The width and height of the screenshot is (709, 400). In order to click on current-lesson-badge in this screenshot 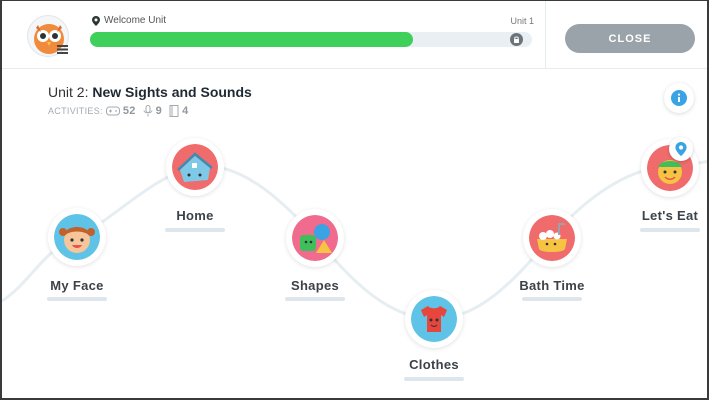, I will do `click(681, 149)`.